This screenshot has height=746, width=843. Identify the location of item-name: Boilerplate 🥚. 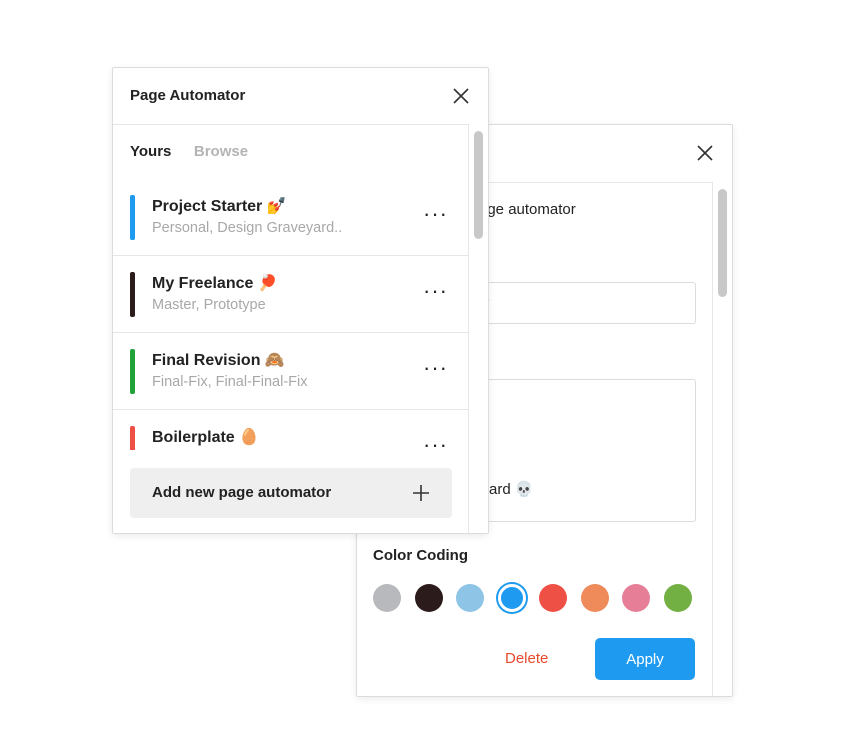
(206, 437).